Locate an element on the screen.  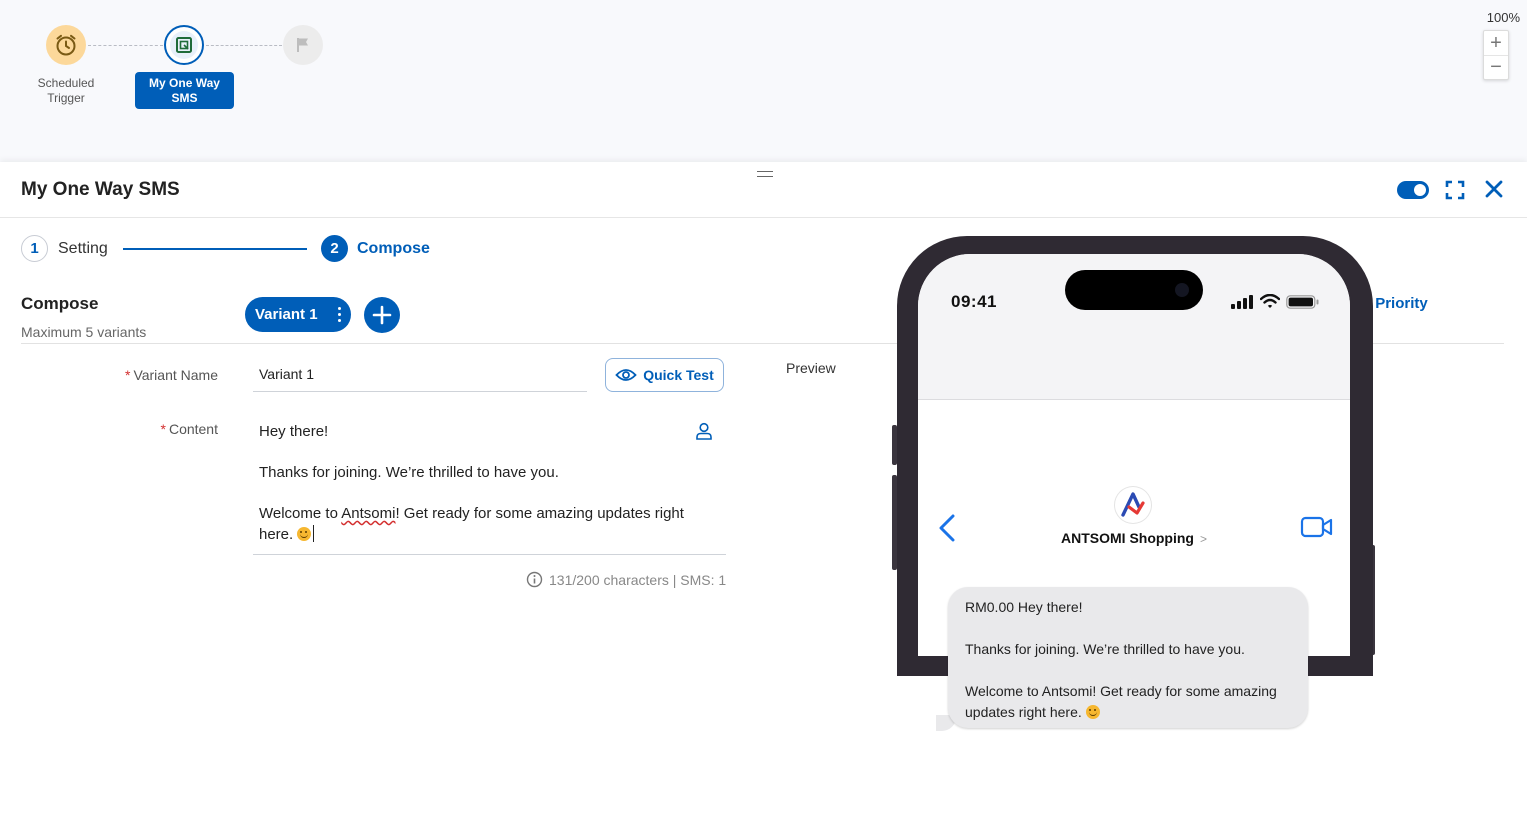
status-bar-icons is located at coordinates (1274, 301).